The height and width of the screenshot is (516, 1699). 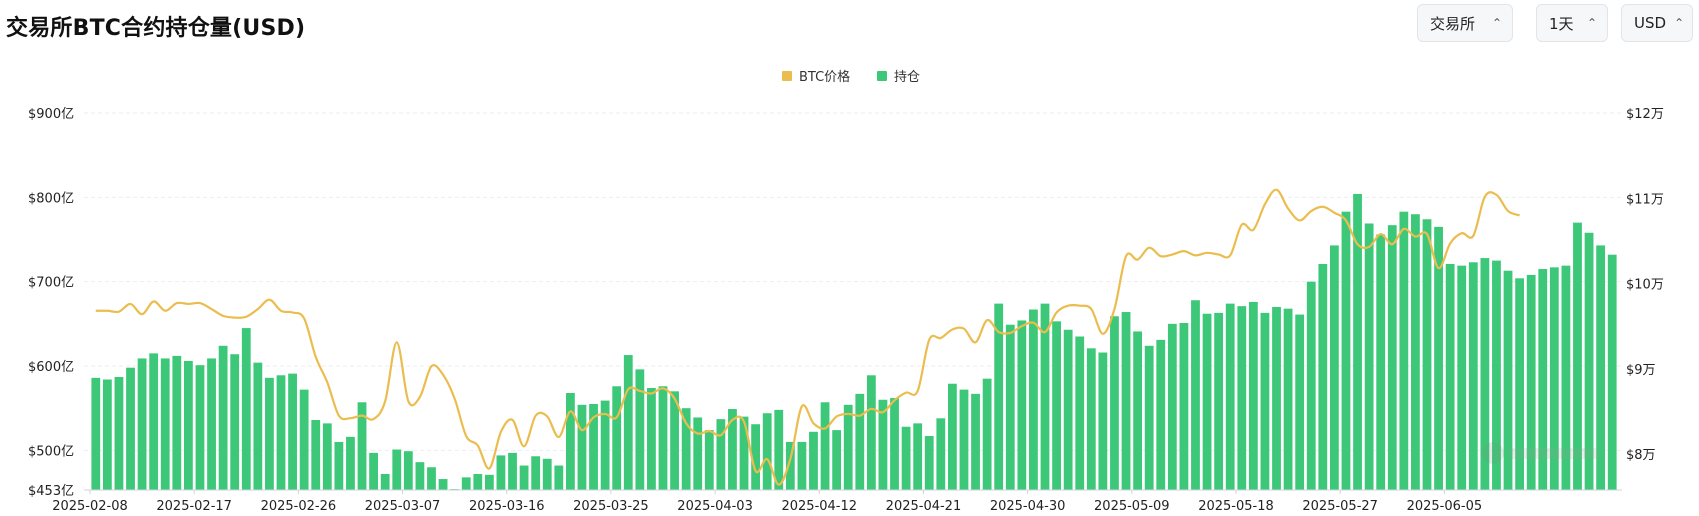 I want to click on y-left-tick-label: $600亿, so click(x=51, y=367).